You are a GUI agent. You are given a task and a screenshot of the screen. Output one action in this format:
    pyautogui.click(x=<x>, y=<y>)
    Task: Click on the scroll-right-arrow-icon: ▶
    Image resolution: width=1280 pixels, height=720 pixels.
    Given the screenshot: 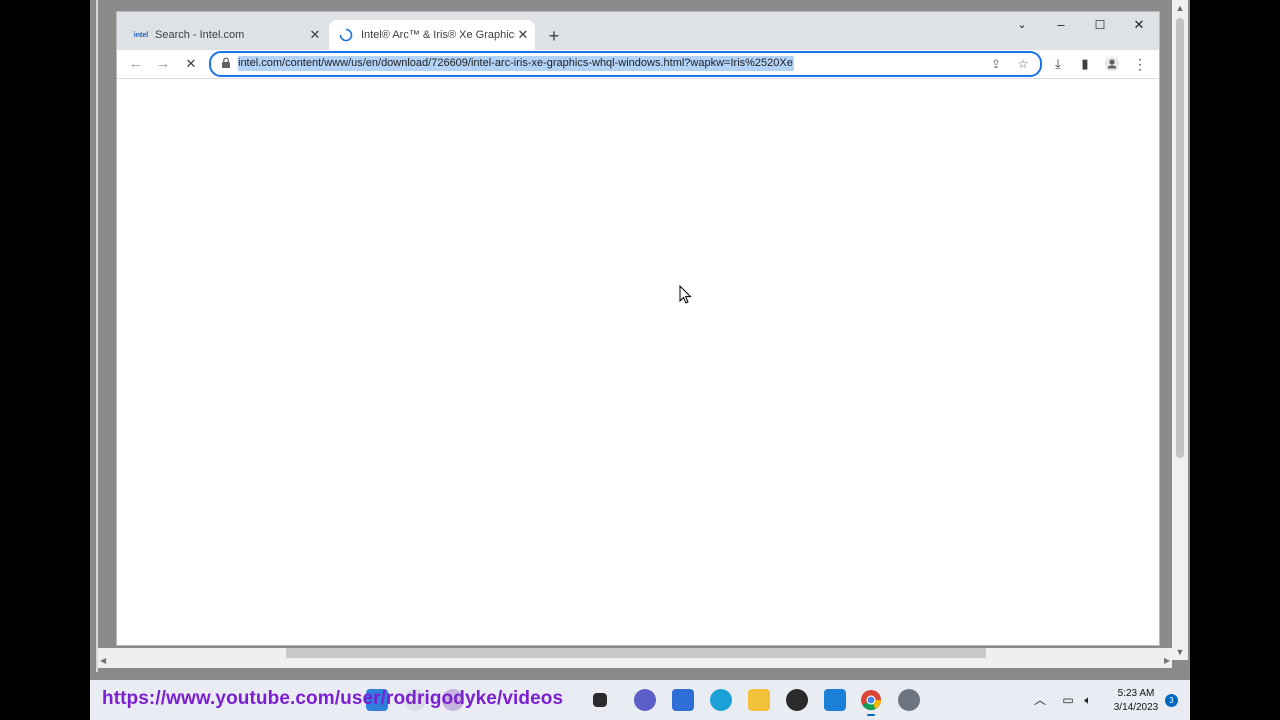 What is the action you would take?
    pyautogui.click(x=1167, y=660)
    